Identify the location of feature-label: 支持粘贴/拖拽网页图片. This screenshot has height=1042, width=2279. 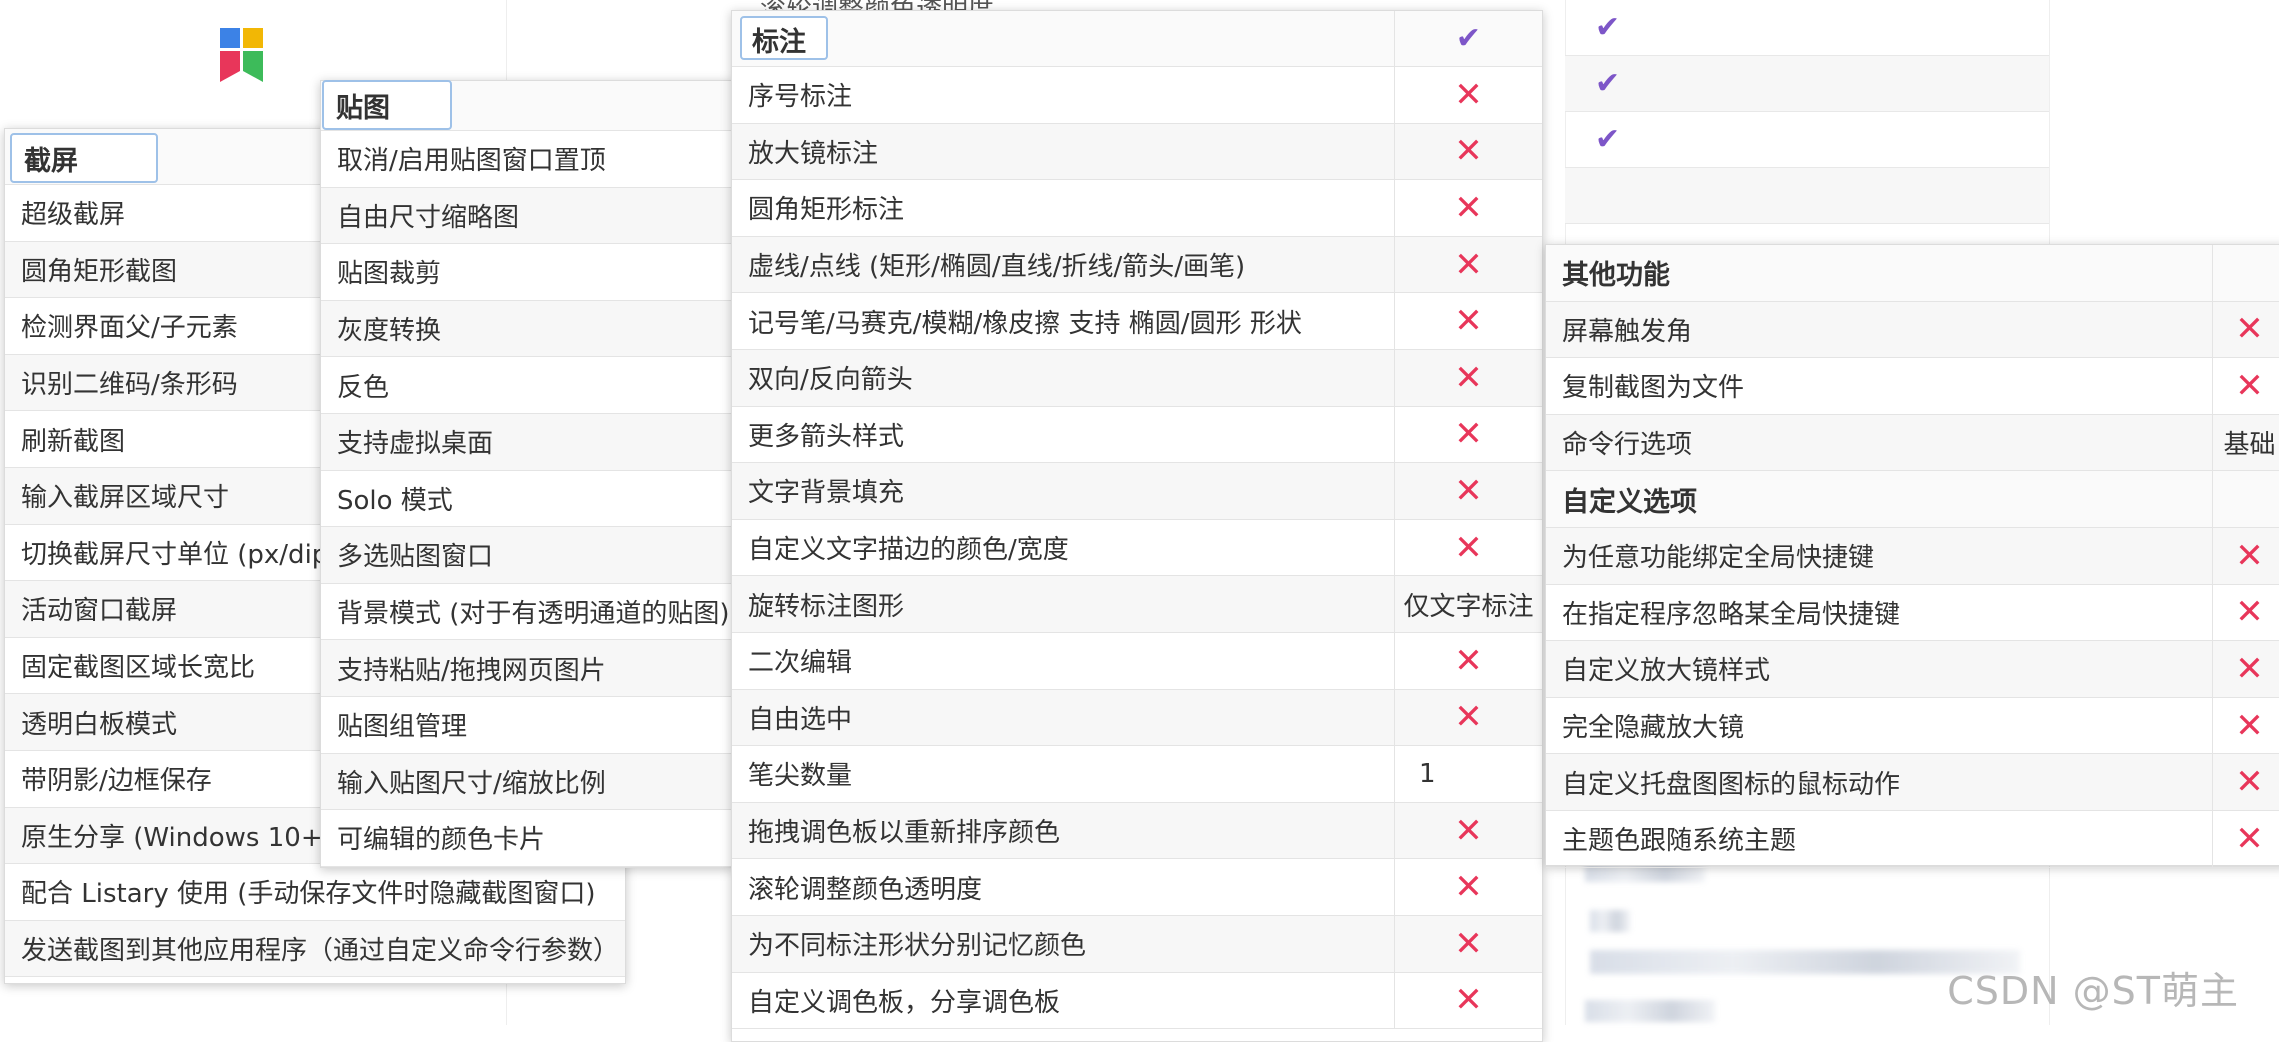
(471, 670).